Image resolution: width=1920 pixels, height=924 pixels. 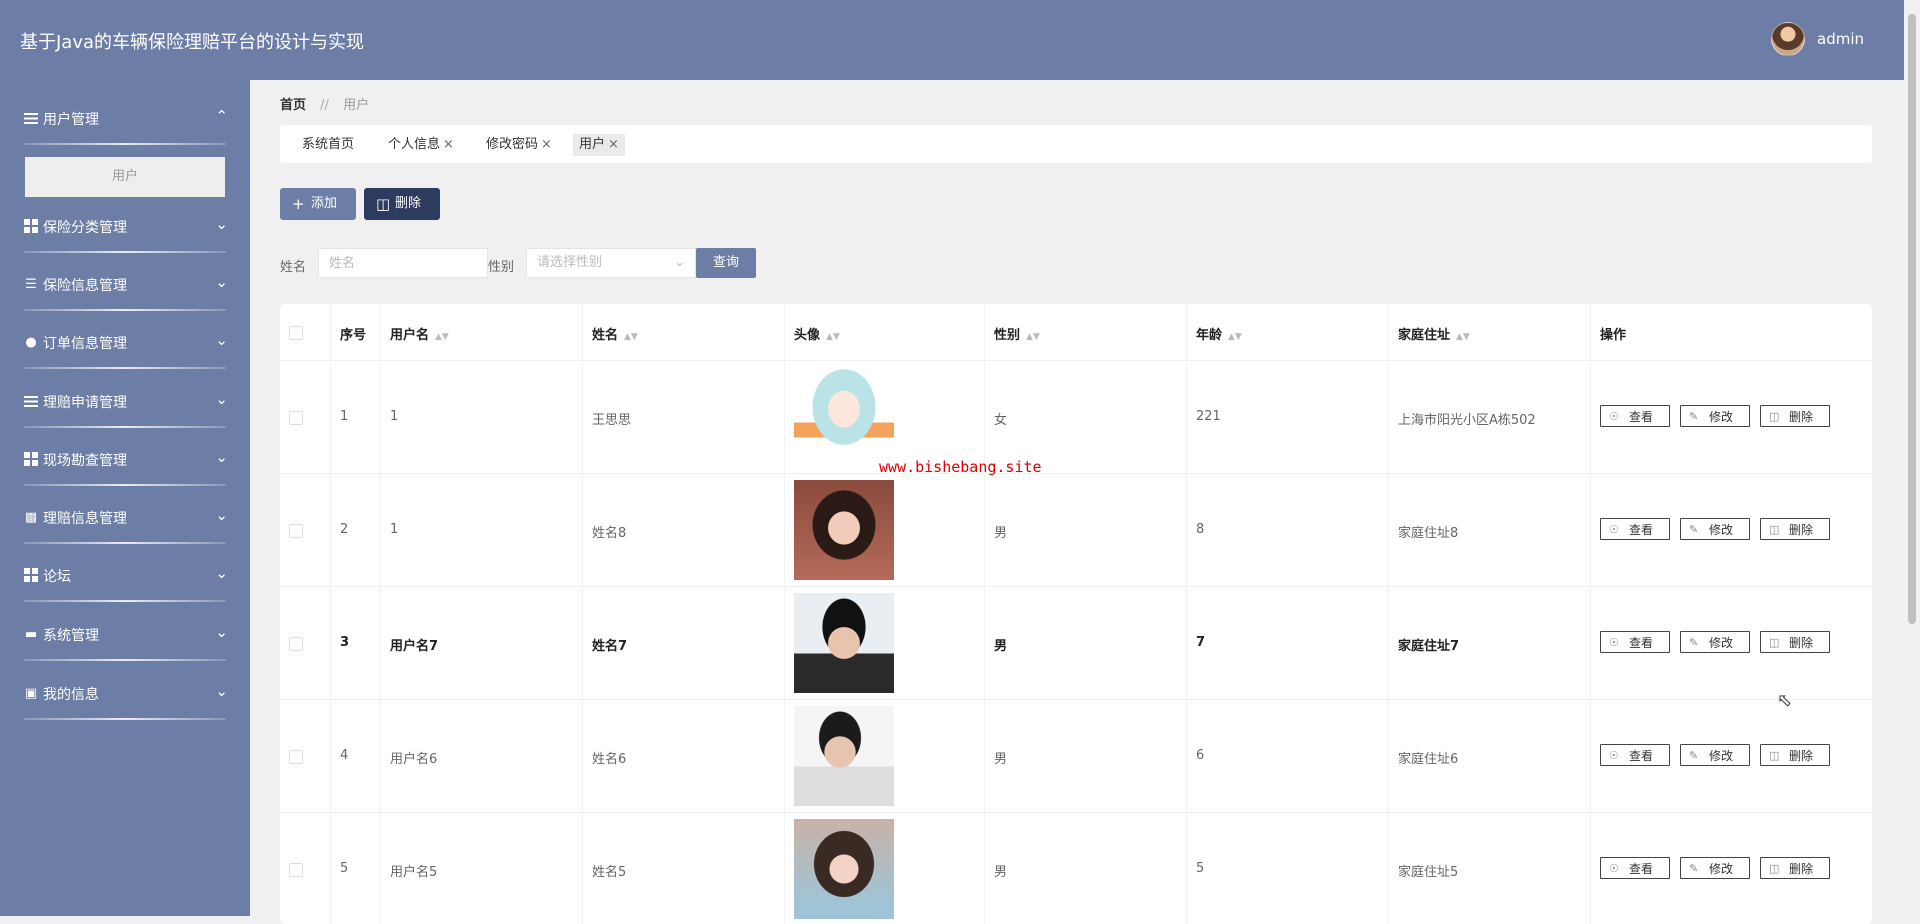 I want to click on cell-gender: 男, so click(x=1001, y=759).